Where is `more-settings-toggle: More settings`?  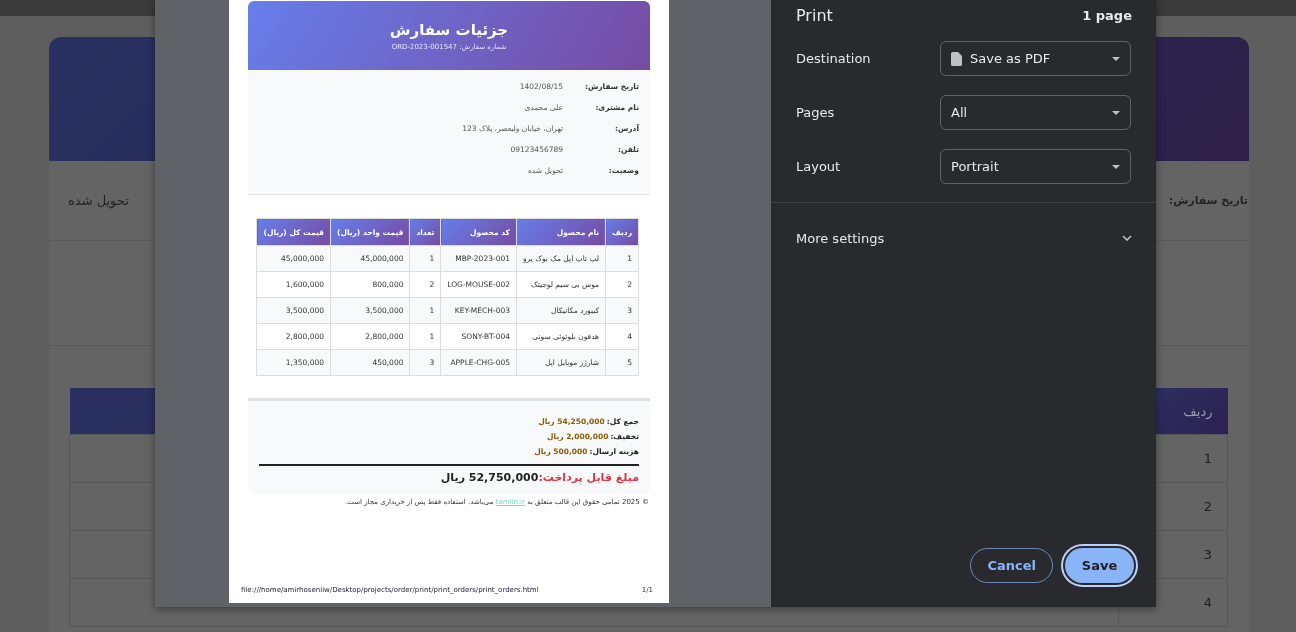
more-settings-toggle: More settings is located at coordinates (964, 238).